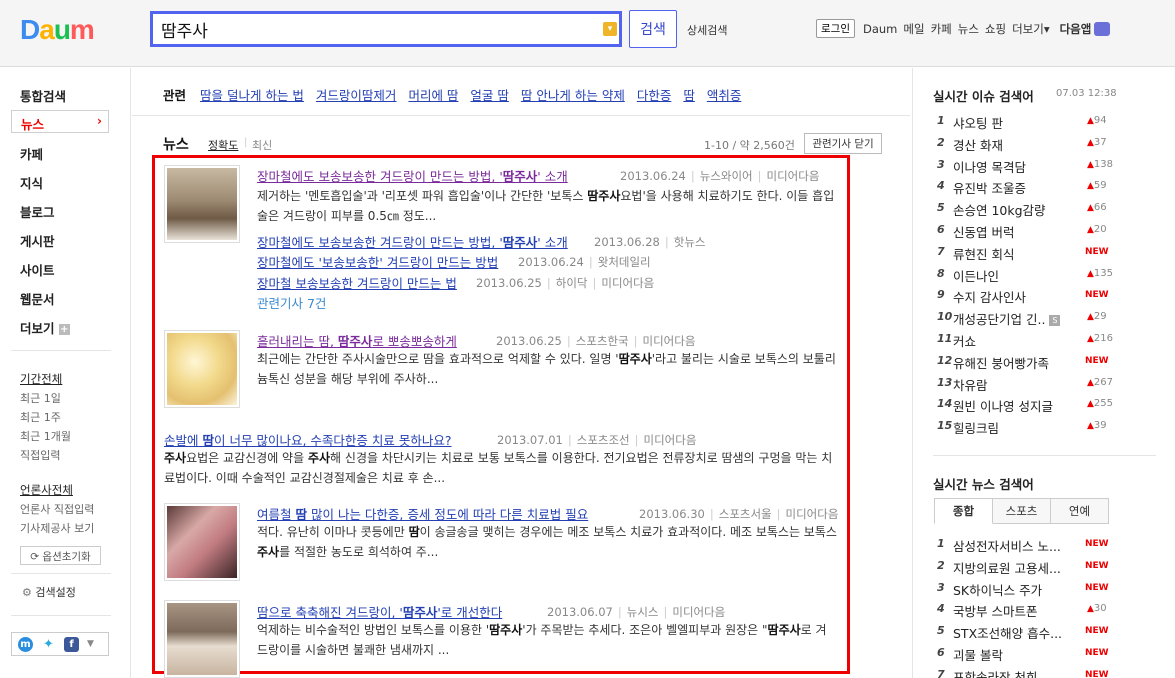 Image resolution: width=1175 pixels, height=678 pixels. I want to click on result-source: 스포츠서울, so click(745, 514).